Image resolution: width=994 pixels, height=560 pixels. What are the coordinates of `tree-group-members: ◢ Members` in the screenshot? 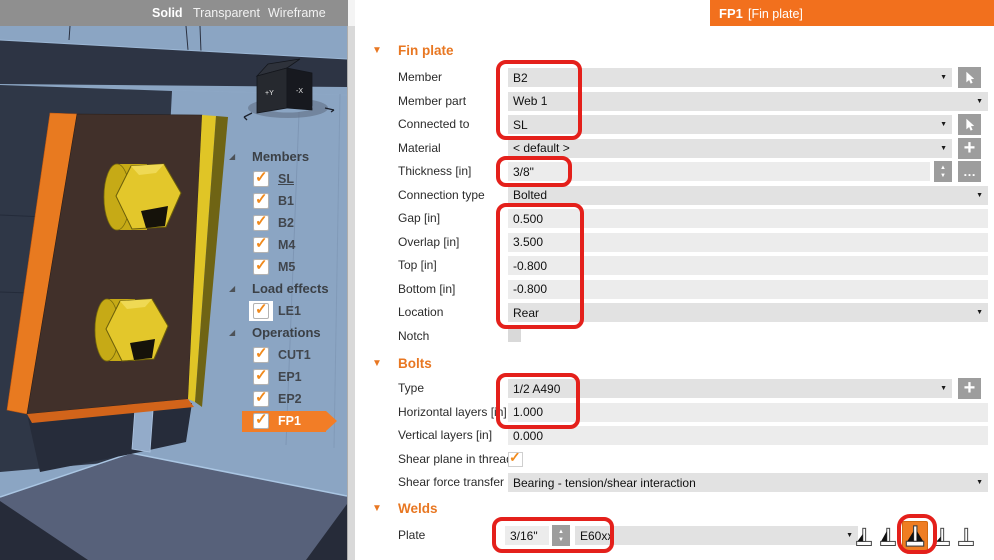 It's located at (284, 158).